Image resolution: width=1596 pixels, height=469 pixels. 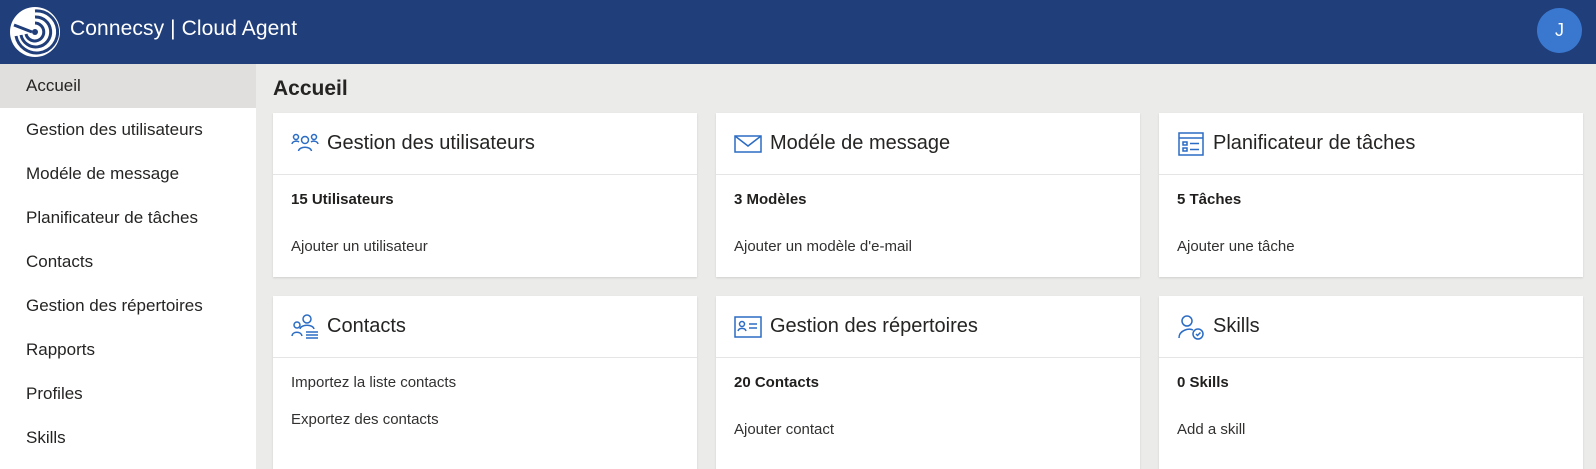 I want to click on contact-card-icon, so click(x=748, y=327).